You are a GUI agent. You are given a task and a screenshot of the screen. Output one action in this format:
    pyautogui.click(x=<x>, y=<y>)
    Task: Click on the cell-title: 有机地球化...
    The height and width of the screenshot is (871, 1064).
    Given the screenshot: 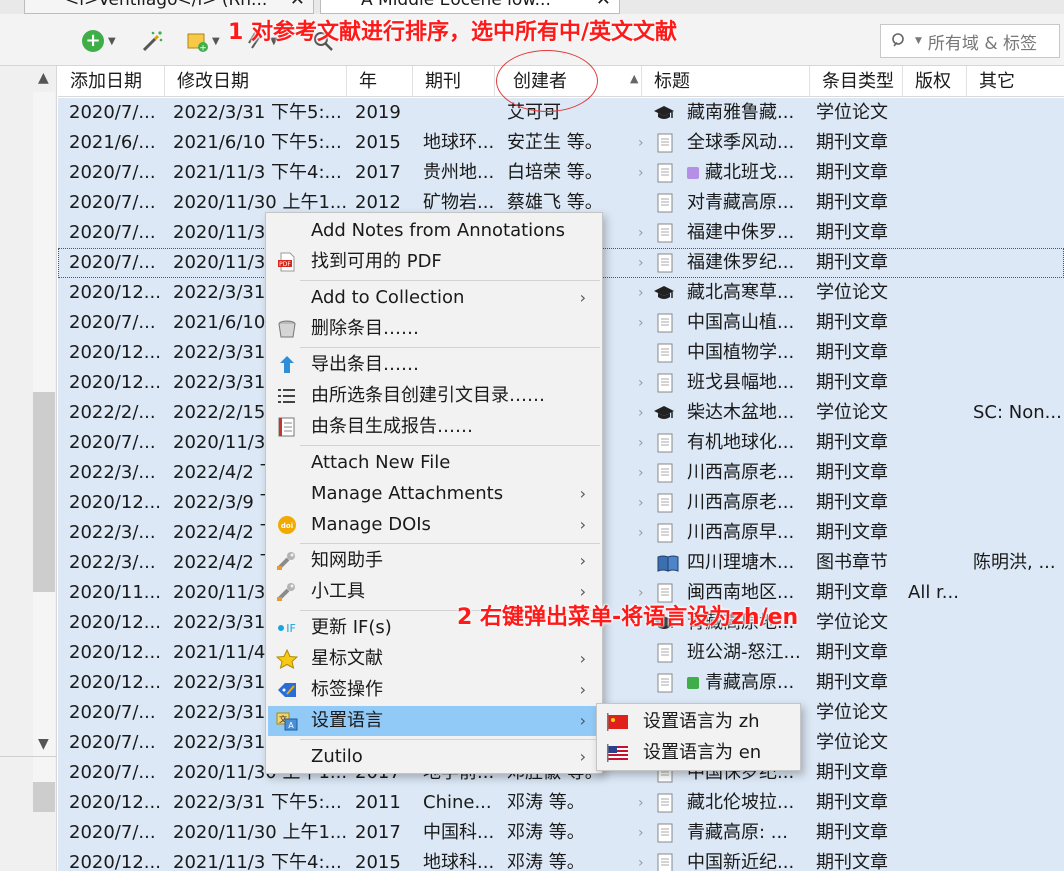 What is the action you would take?
    pyautogui.click(x=749, y=443)
    